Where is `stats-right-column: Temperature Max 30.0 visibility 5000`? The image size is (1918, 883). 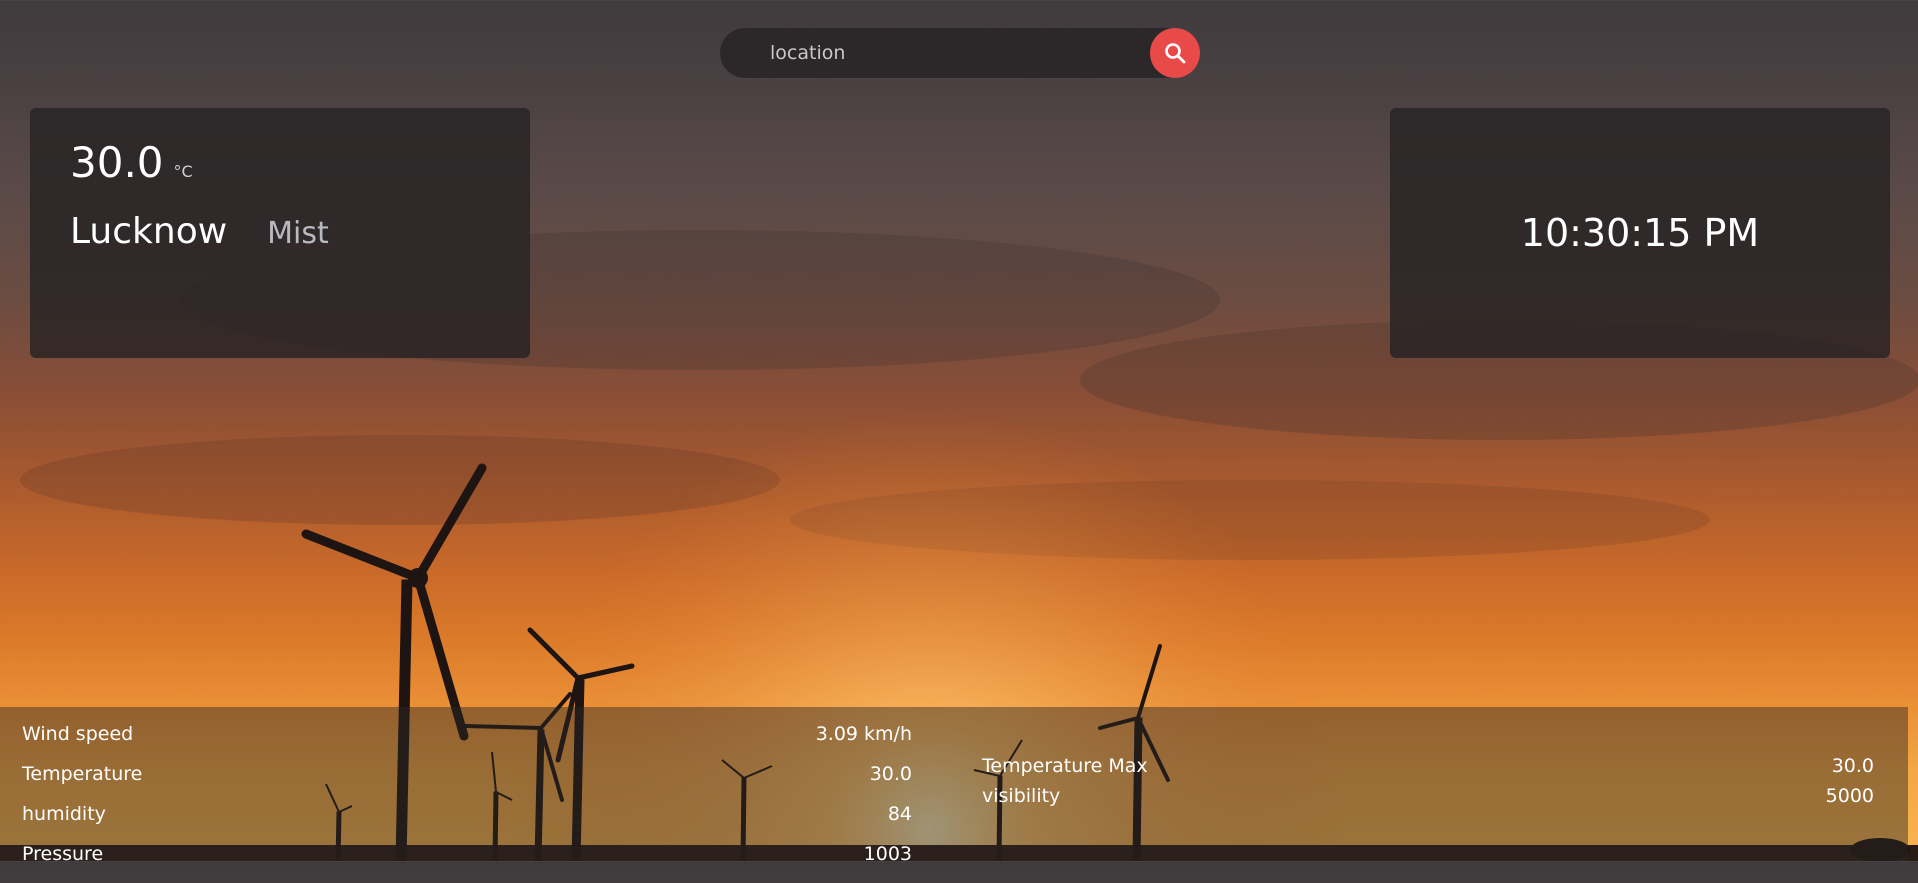
stats-right-column: Temperature Max 30.0 visibility 5000 is located at coordinates (1428, 785).